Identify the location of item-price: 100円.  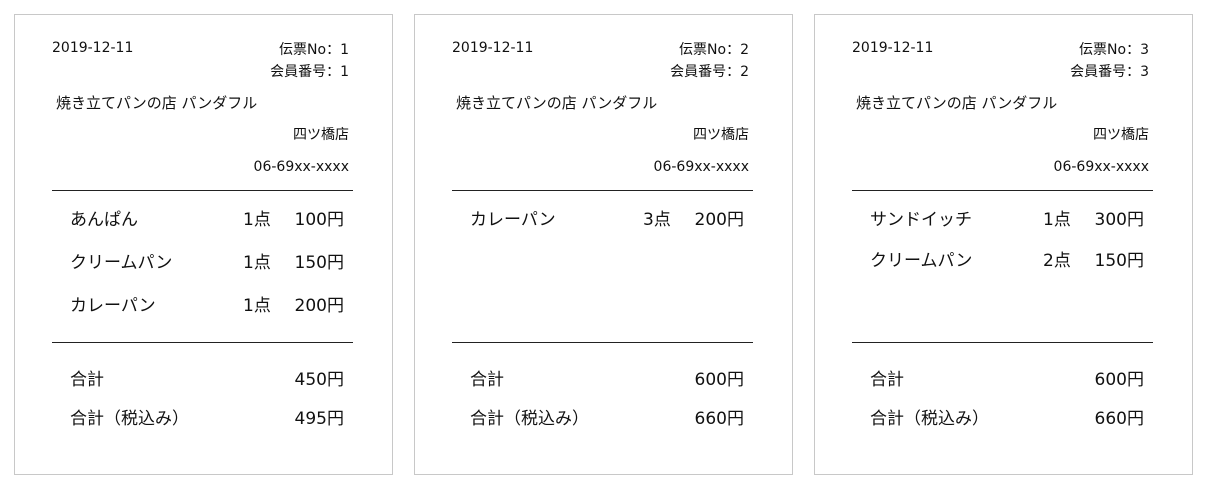
(319, 220).